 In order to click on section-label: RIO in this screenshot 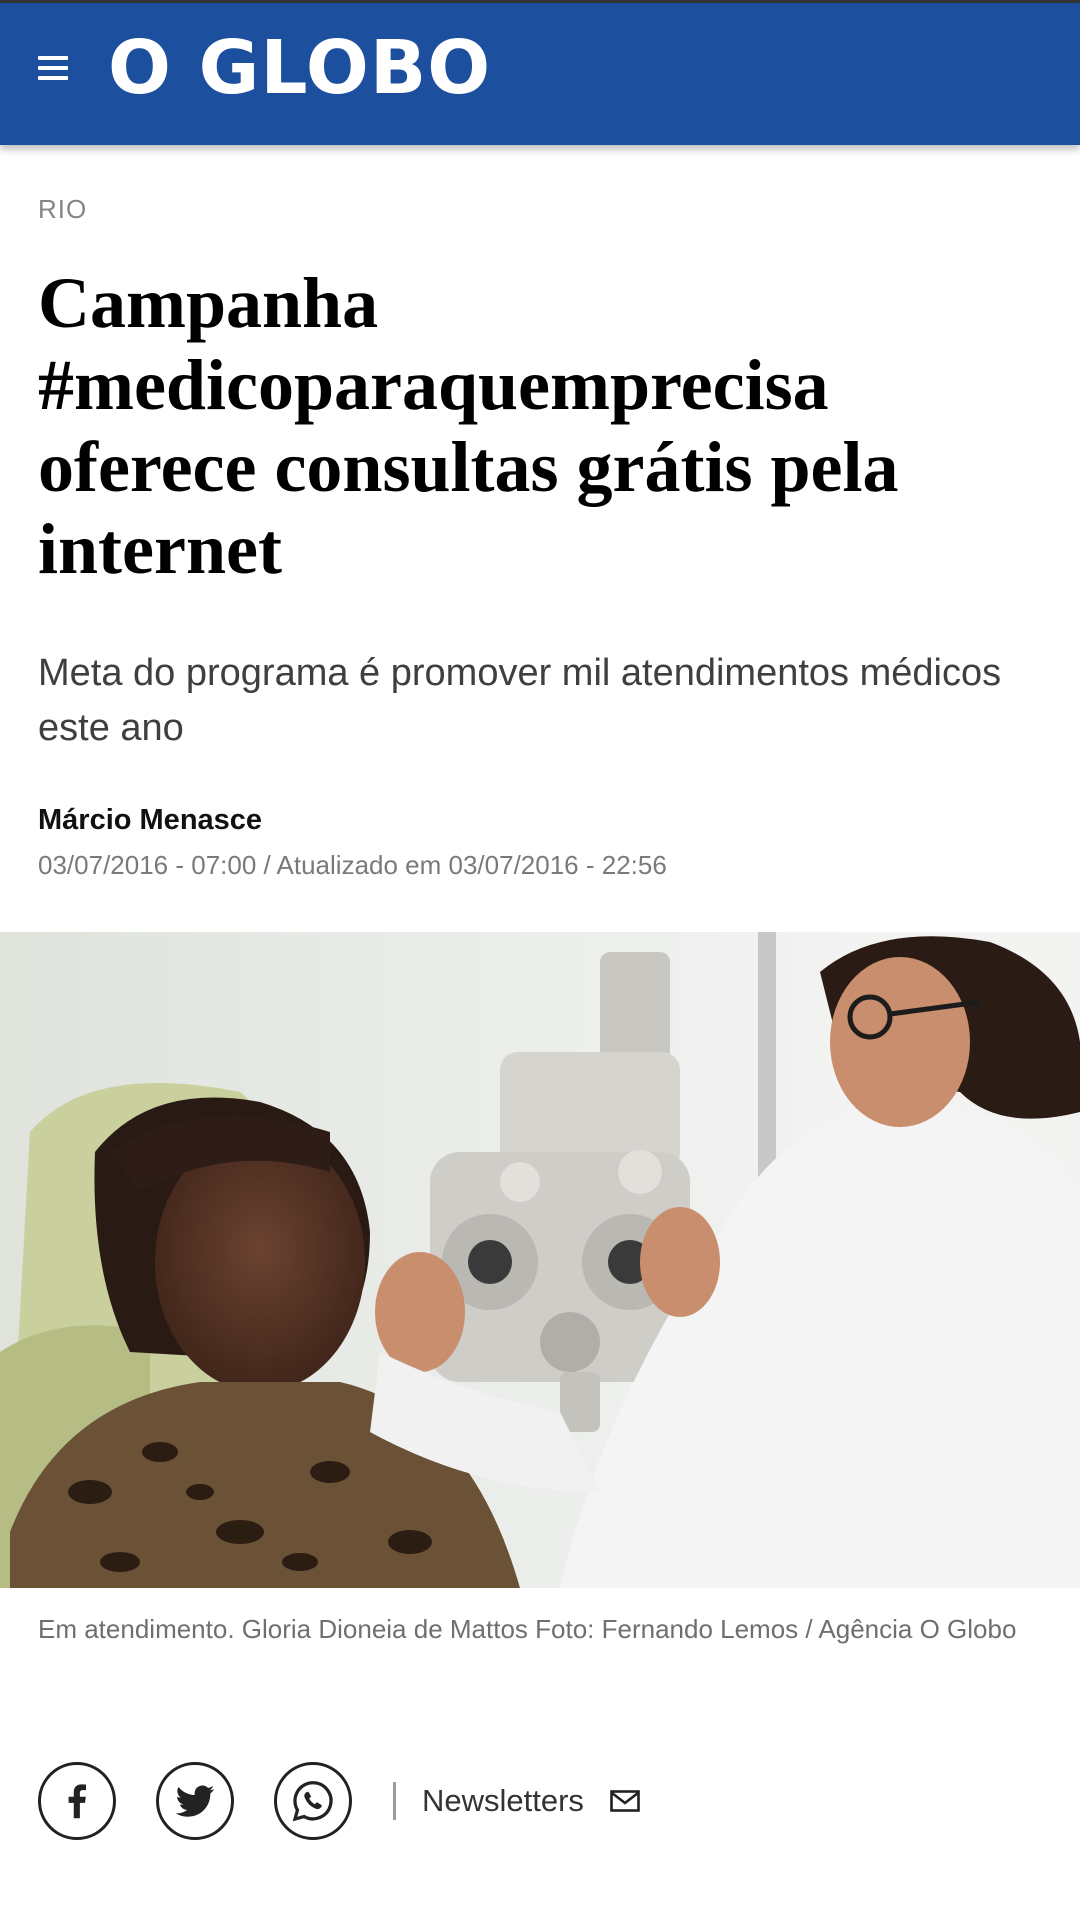, I will do `click(62, 209)`.